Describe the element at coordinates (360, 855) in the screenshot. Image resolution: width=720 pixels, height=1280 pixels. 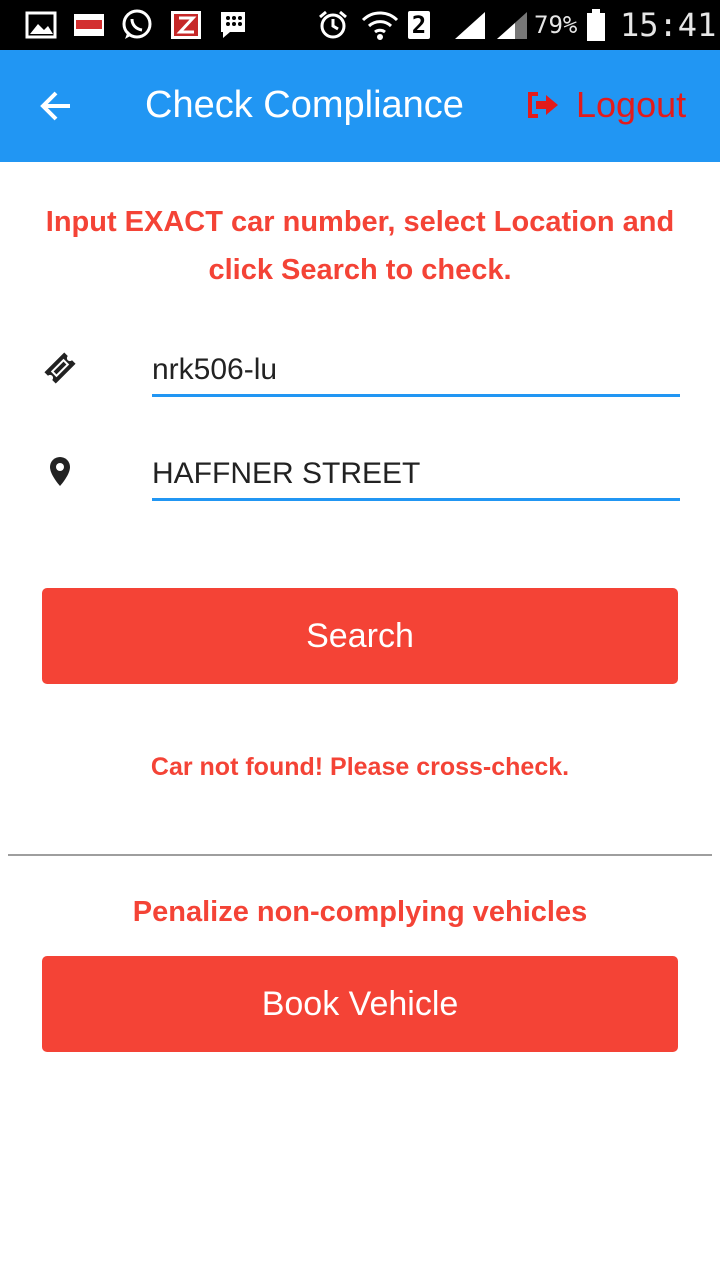
I see `divider` at that location.